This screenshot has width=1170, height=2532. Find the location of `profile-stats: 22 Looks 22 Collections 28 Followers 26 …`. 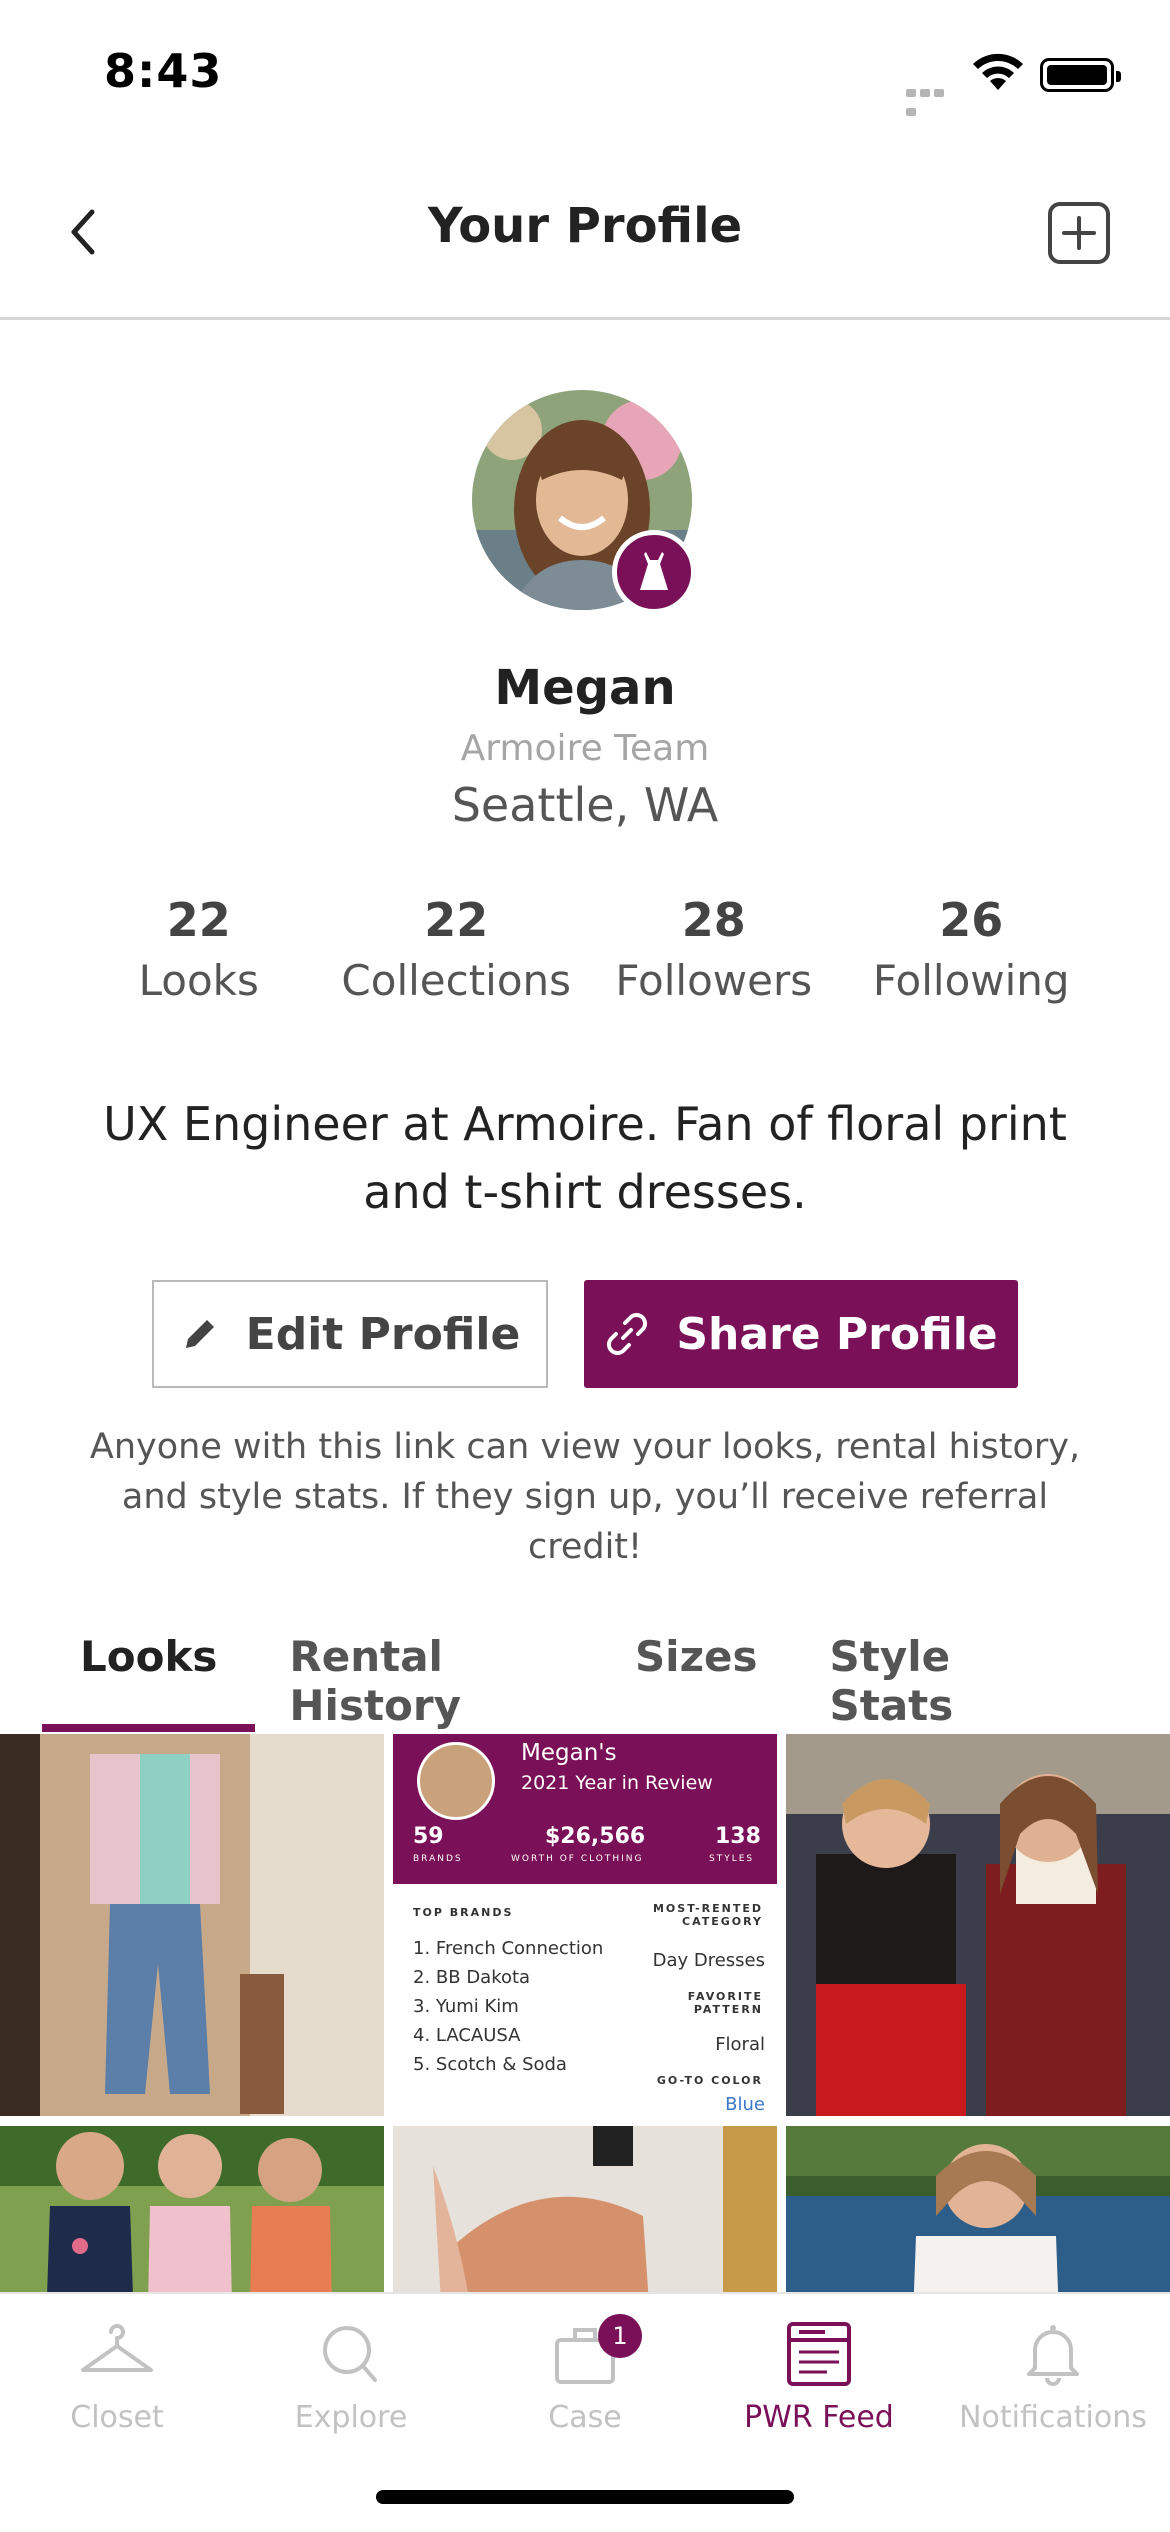

profile-stats: 22 Looks 22 Collections 28 Followers 26 … is located at coordinates (585, 951).